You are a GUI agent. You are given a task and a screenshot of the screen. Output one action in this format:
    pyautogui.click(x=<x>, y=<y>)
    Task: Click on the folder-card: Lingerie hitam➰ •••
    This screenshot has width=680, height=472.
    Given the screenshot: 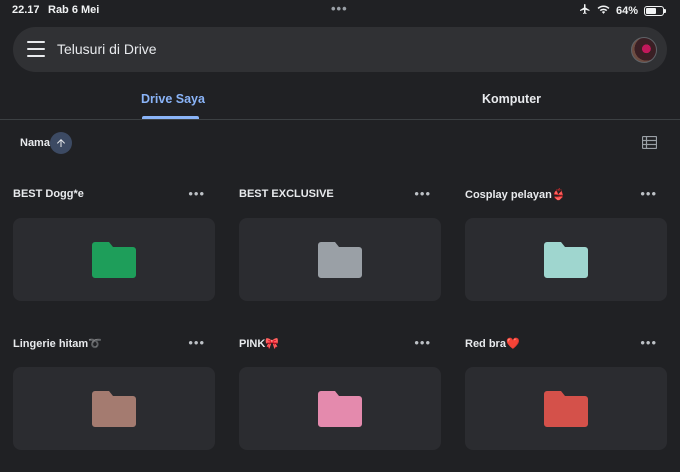 What is the action you would take?
    pyautogui.click(x=114, y=390)
    